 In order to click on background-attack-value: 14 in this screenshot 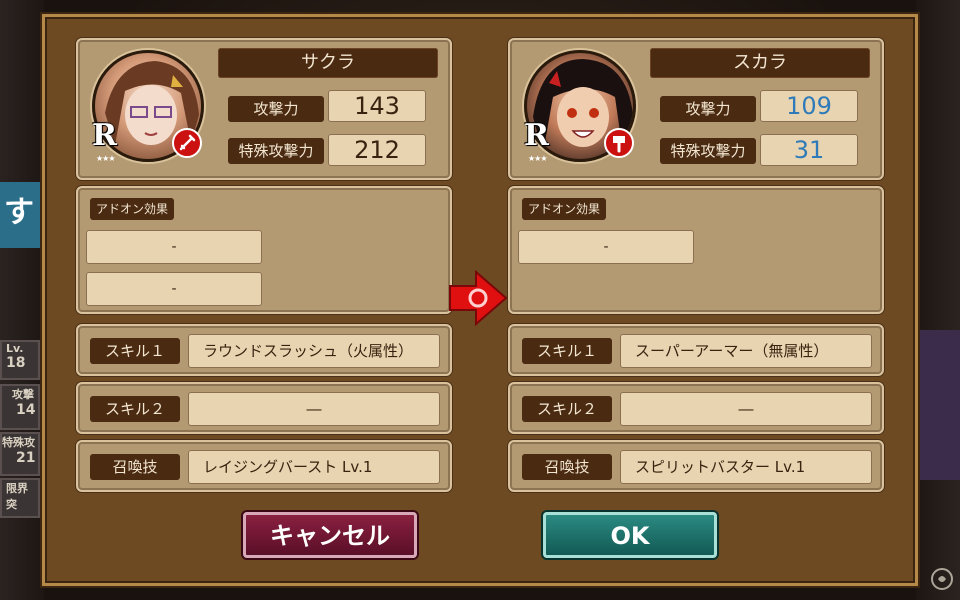, I will do `click(26, 410)`.